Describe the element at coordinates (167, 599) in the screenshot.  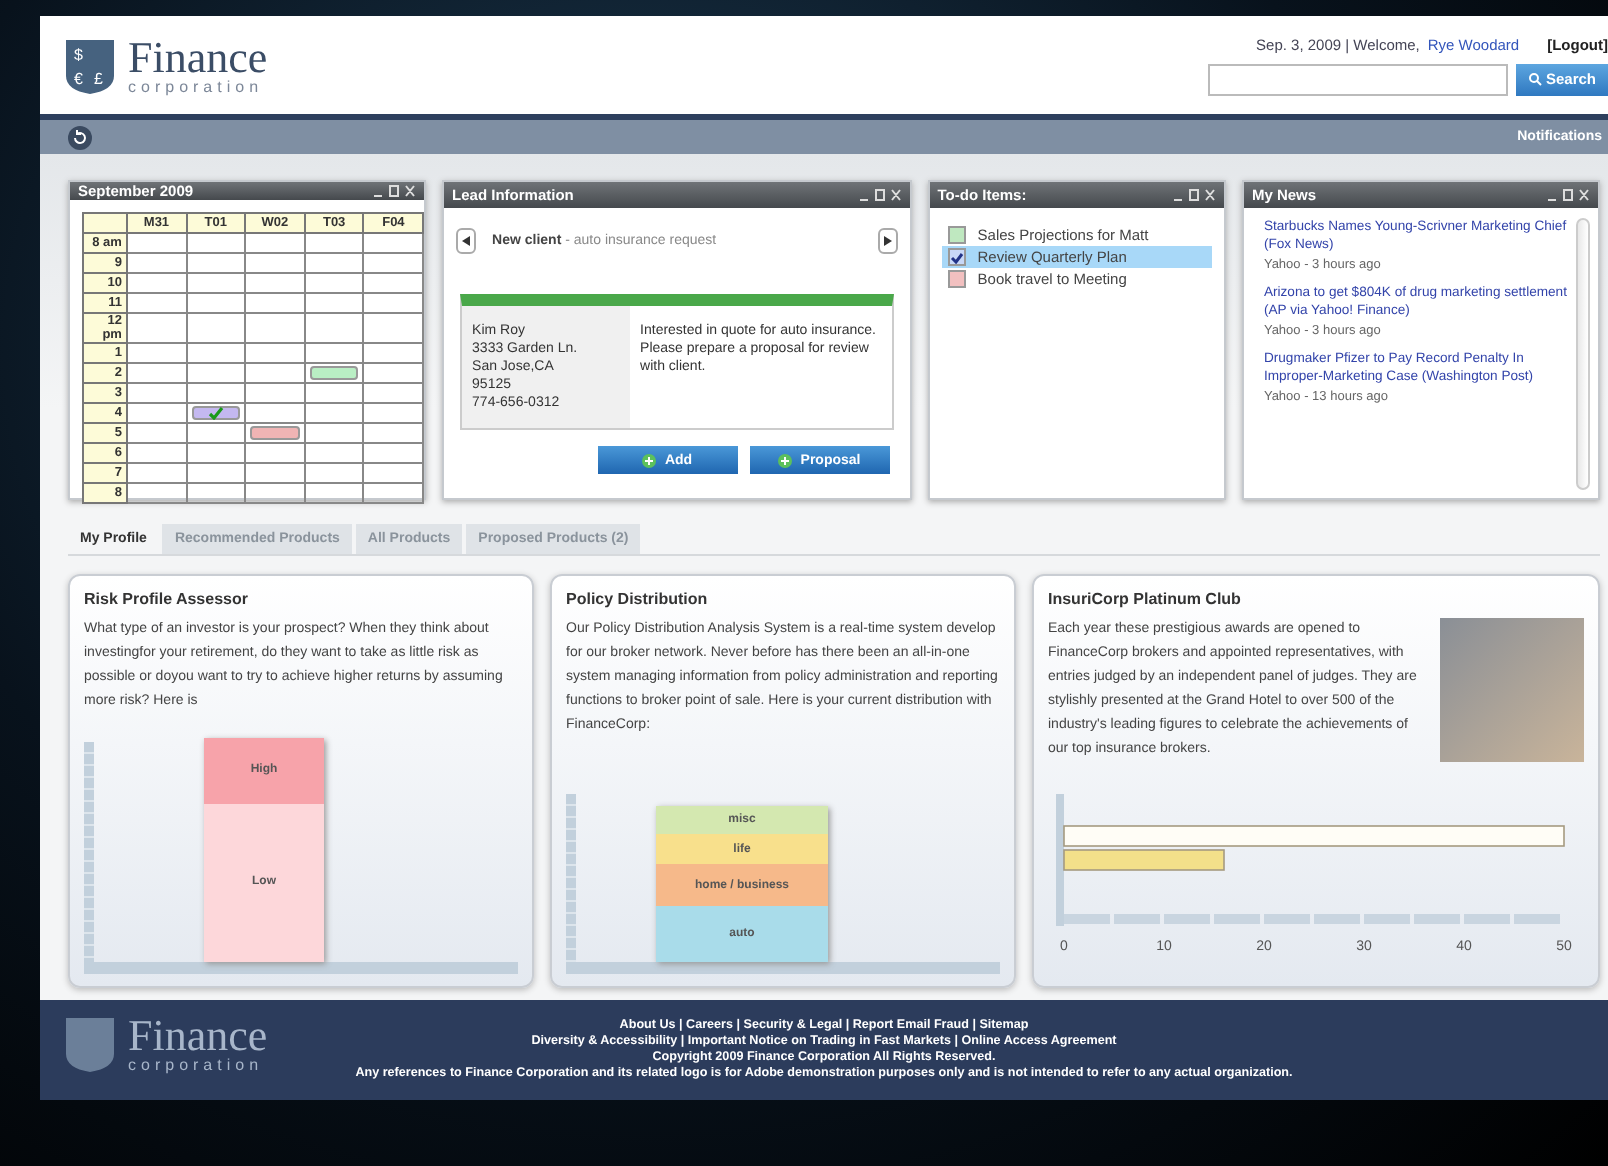
I see `card-title: Risk Profile Assessor` at that location.